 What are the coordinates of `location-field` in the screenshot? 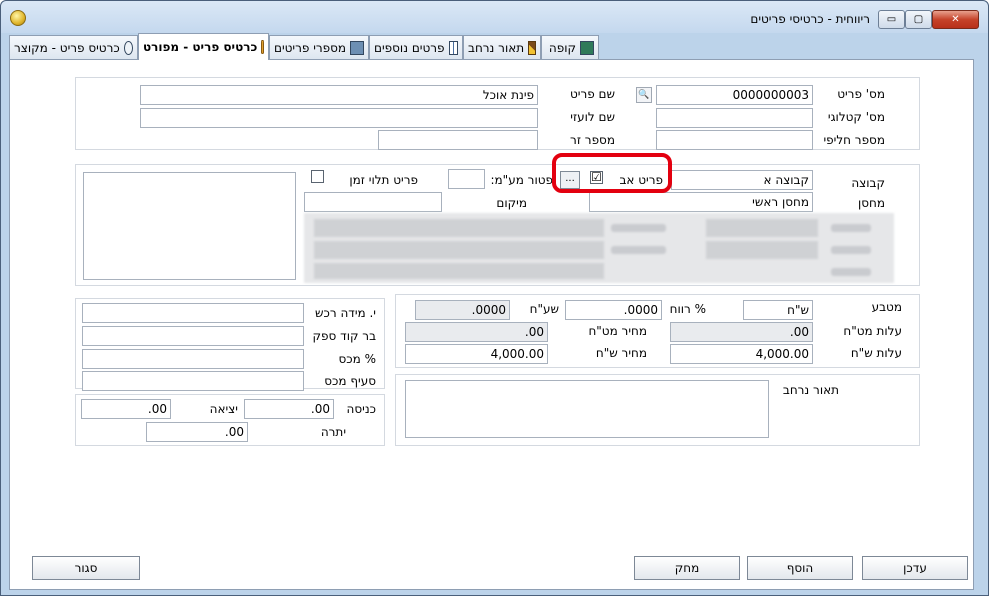 It's located at (373, 202).